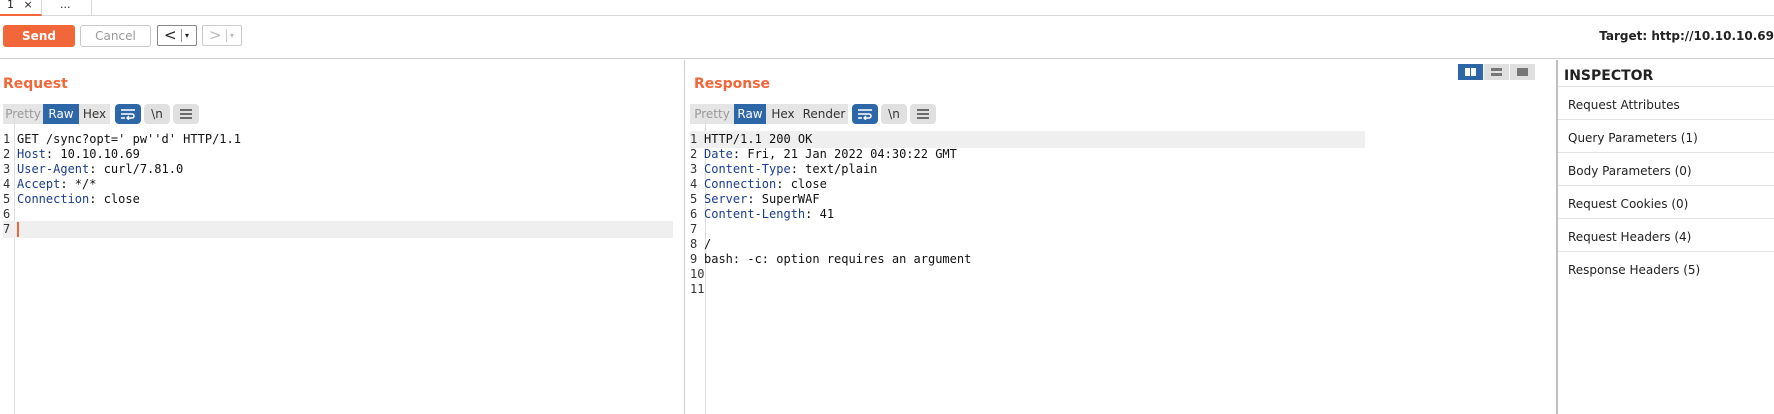  I want to click on header-value: bash: -c: option requires an argument, so click(838, 259).